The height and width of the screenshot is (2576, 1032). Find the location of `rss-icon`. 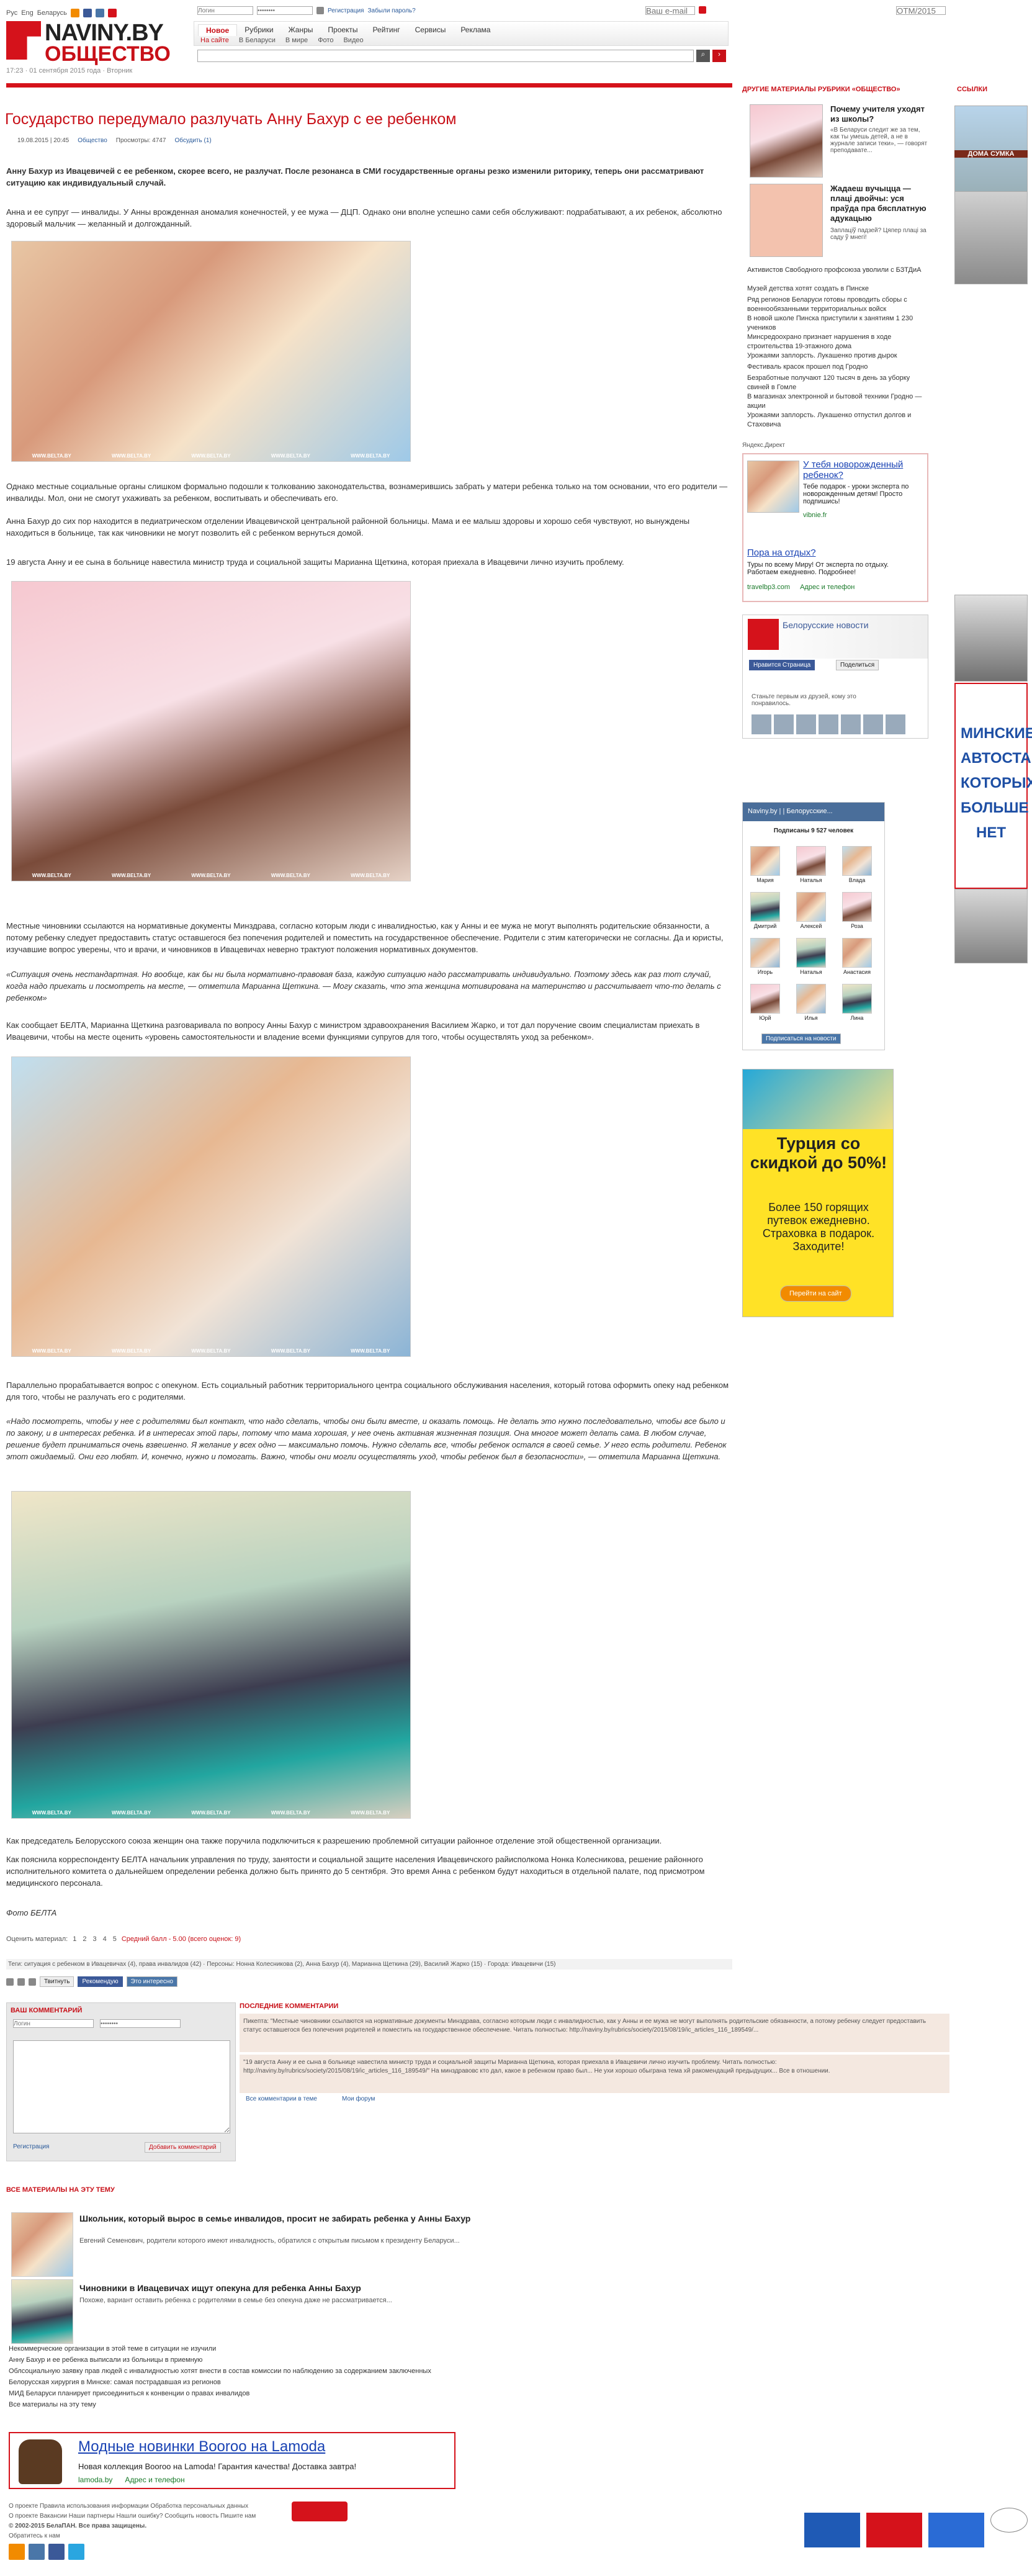

rss-icon is located at coordinates (74, 13).